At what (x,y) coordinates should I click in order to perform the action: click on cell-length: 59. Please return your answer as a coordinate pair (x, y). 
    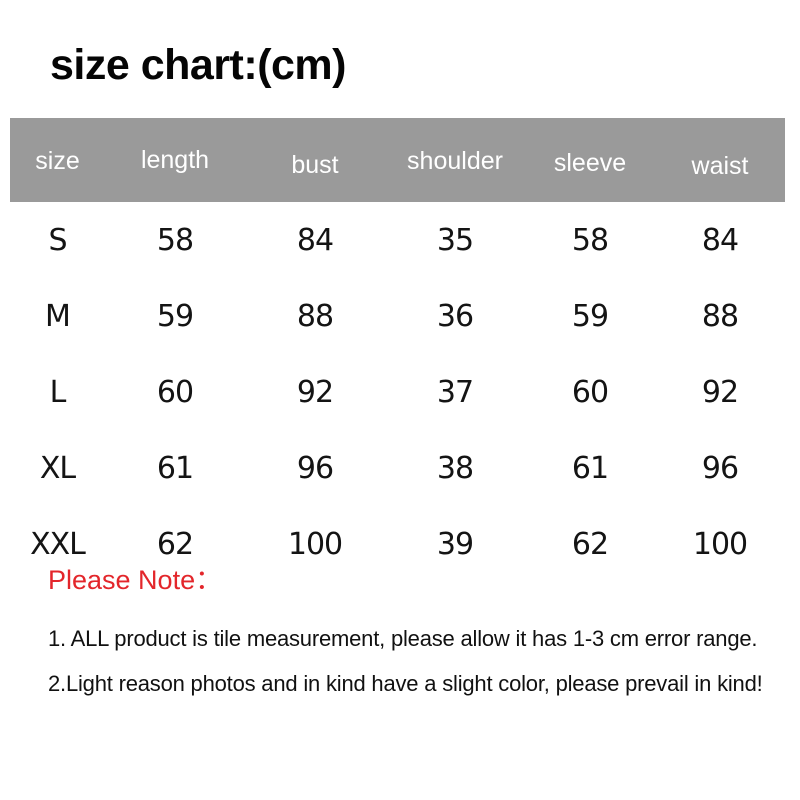
    Looking at the image, I should click on (175, 316).